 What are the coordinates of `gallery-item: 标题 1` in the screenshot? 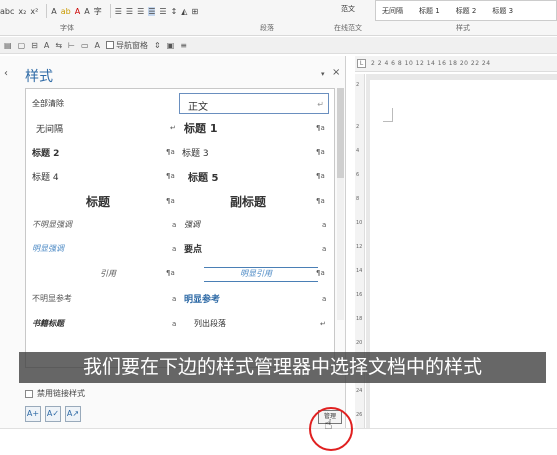 It's located at (429, 11).